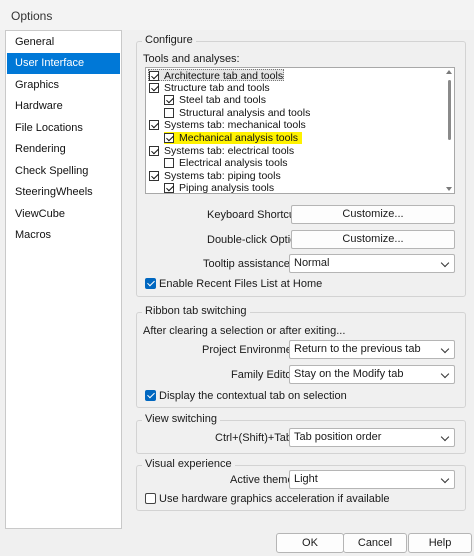 This screenshot has width=474, height=556. Describe the element at coordinates (449, 72) in the screenshot. I see `scroll-up-icon` at that location.